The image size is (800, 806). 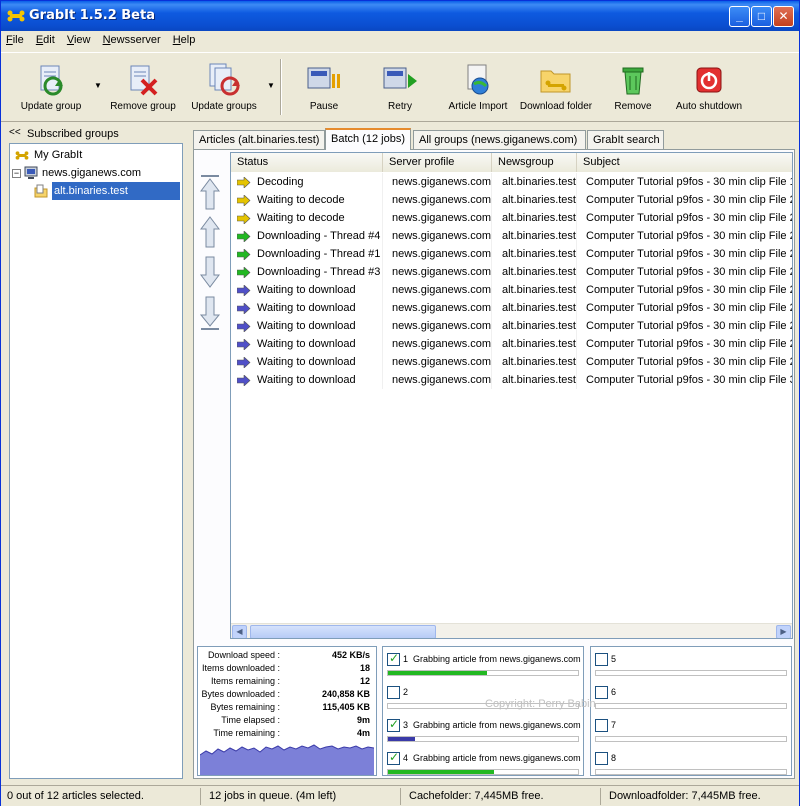 What do you see at coordinates (692, 733) in the screenshot?
I see `thread-slot: 7` at bounding box center [692, 733].